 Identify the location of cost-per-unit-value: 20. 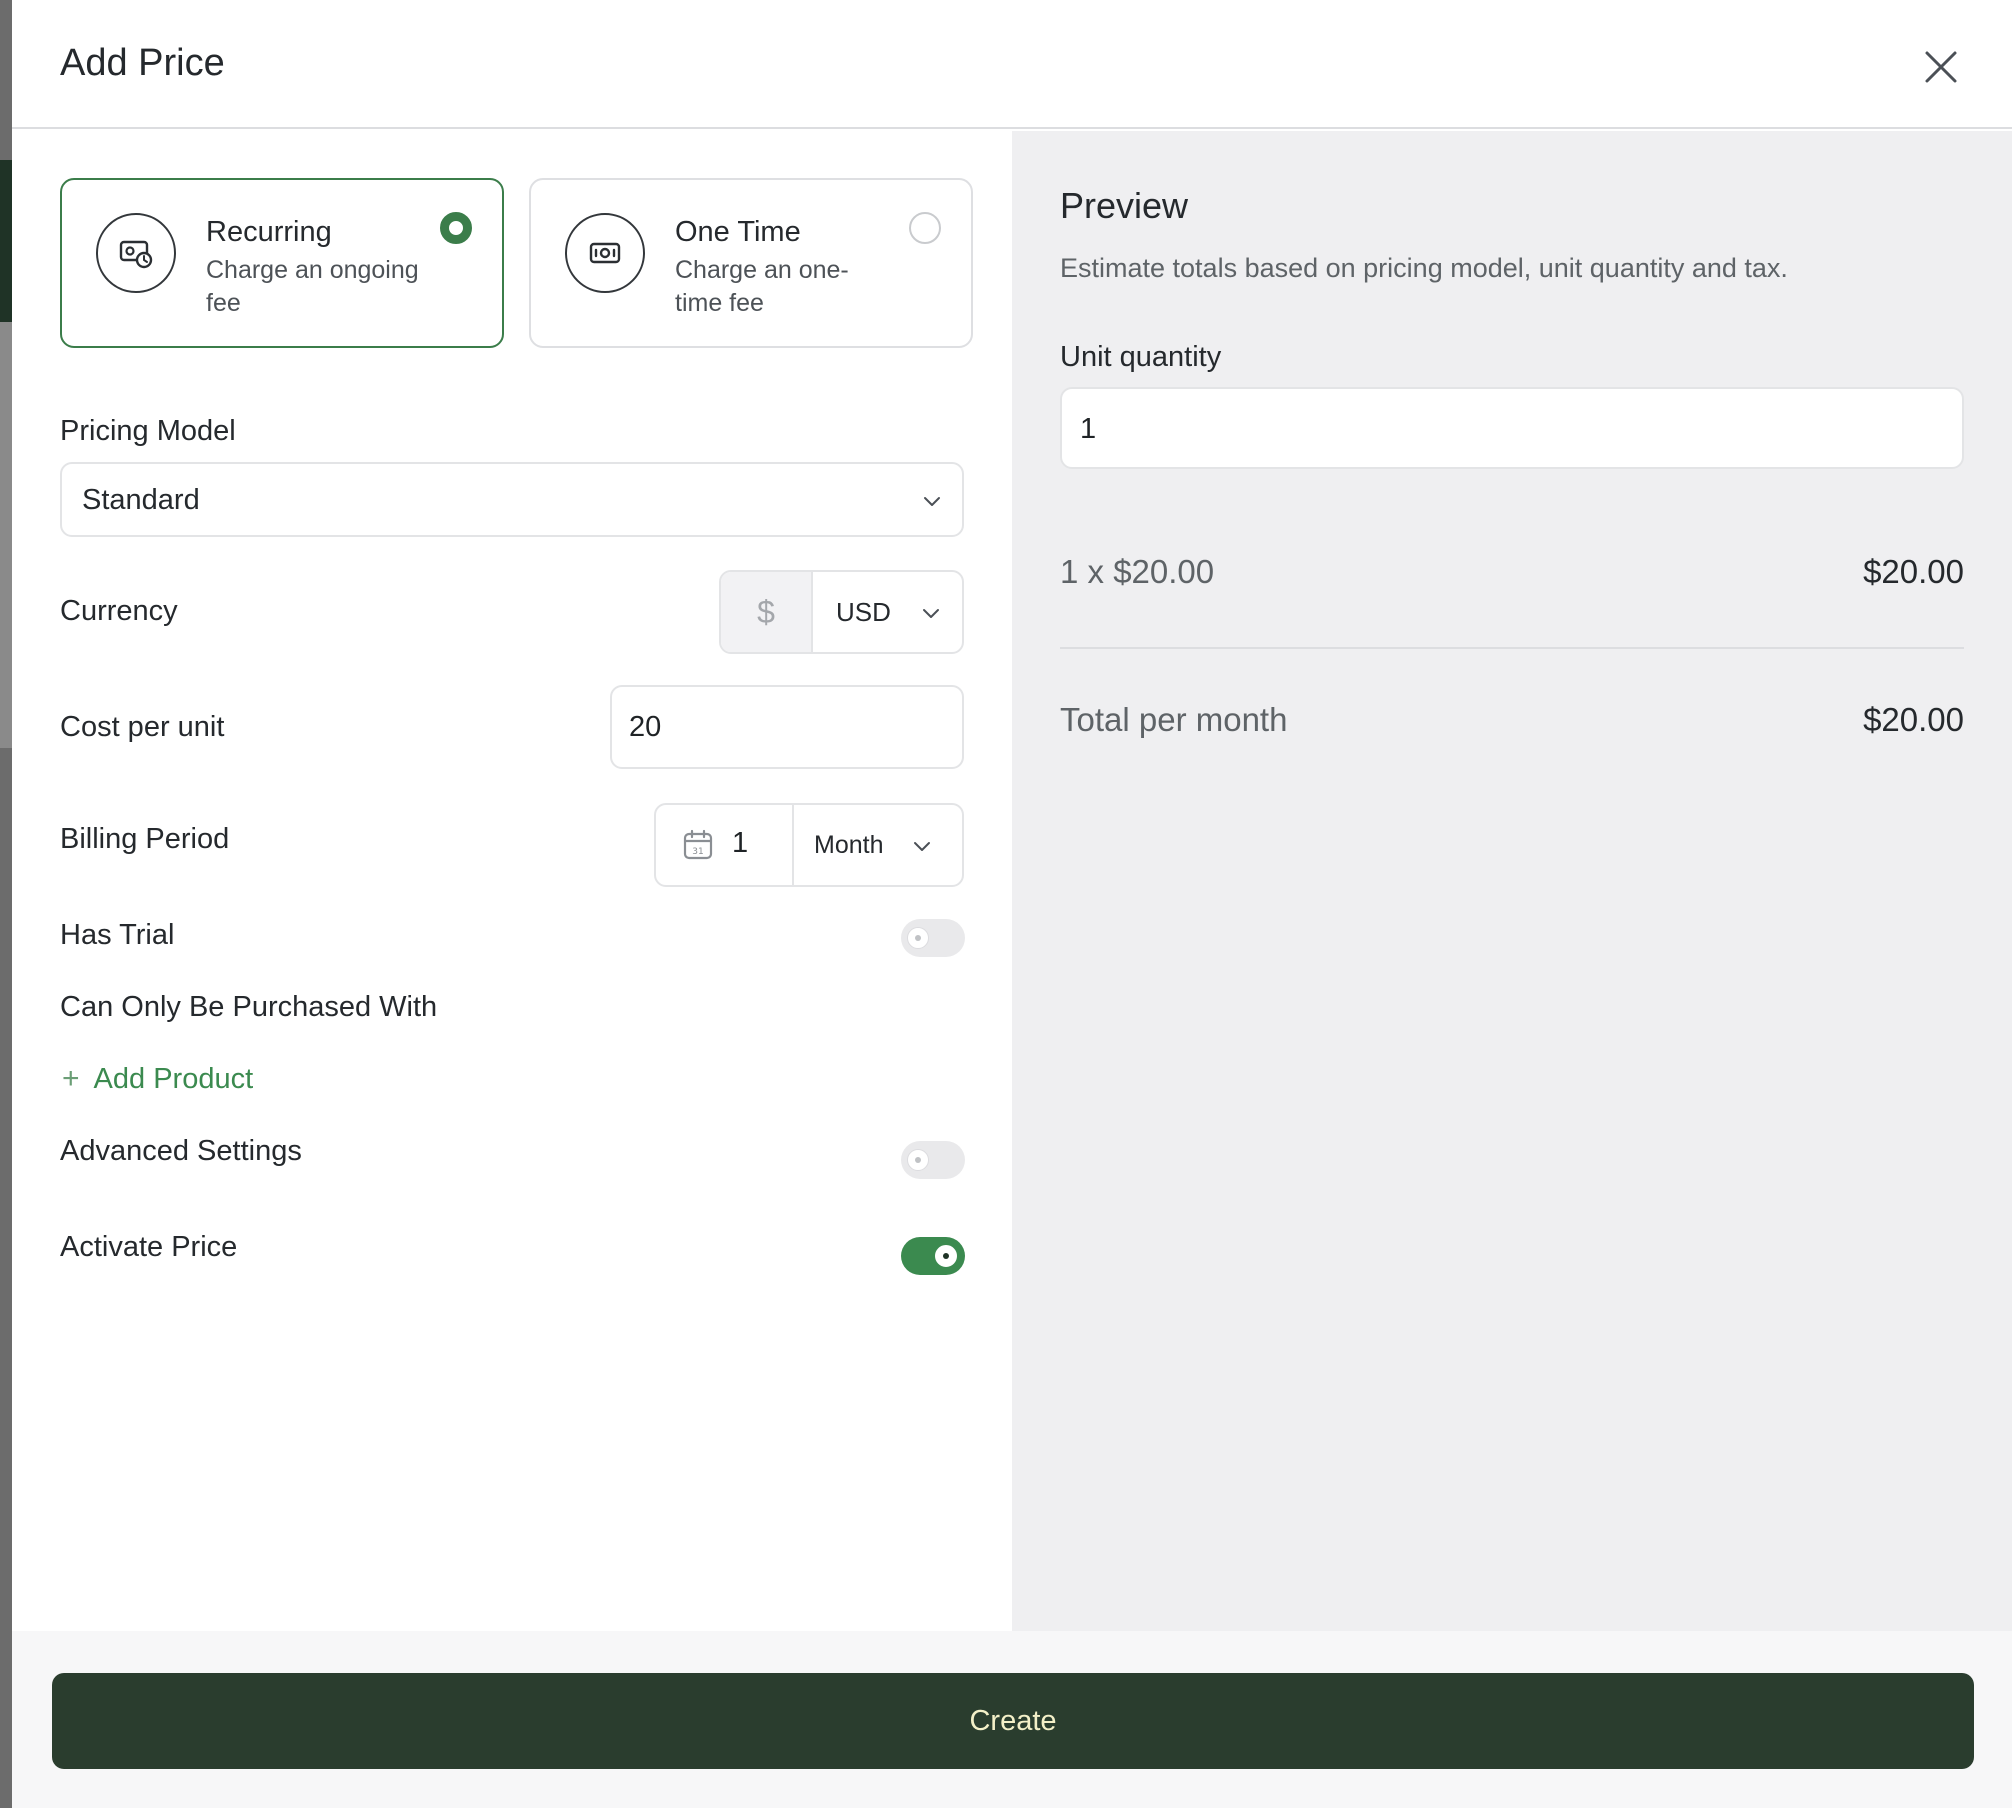
(645, 727).